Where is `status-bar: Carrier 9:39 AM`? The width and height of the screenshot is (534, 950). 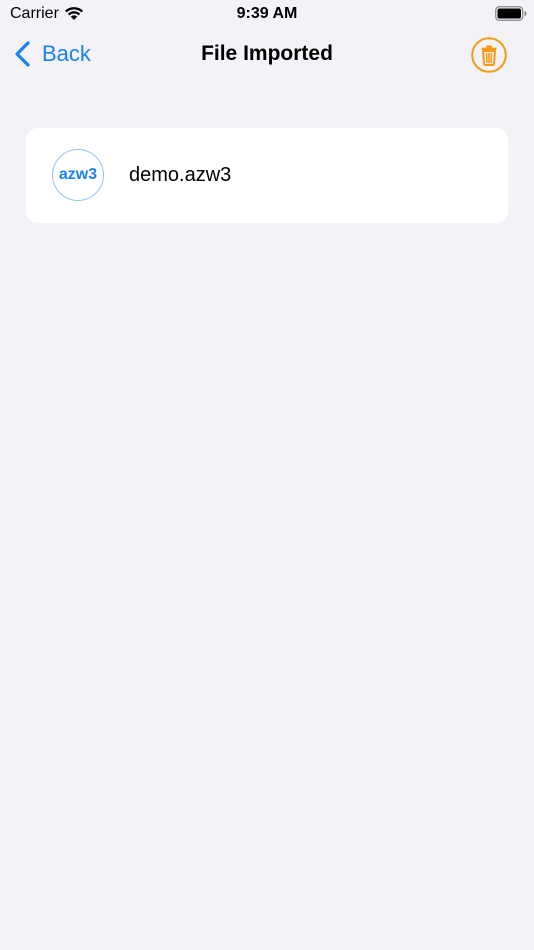 status-bar: Carrier 9:39 AM is located at coordinates (267, 14).